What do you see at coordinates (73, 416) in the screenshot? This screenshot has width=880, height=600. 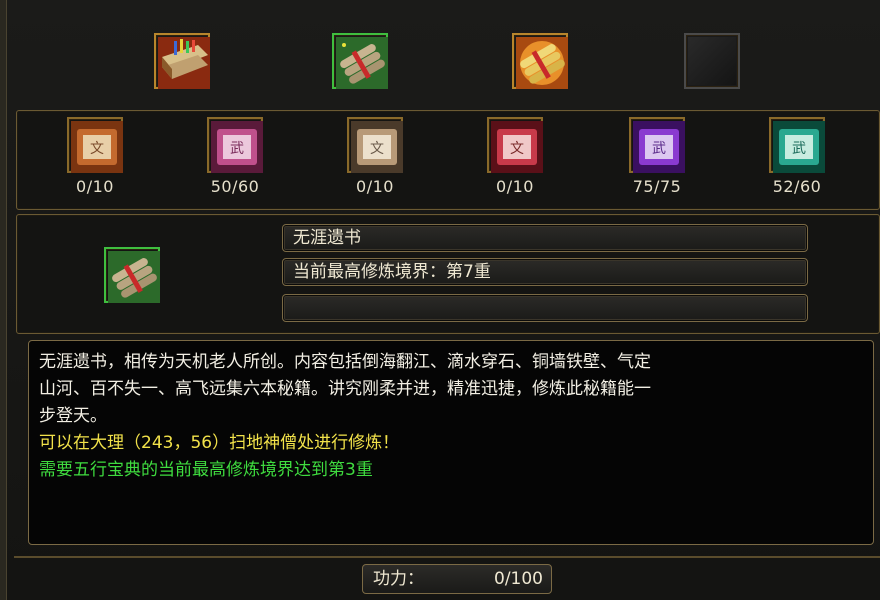 I see `description-line: 步登天。` at bounding box center [73, 416].